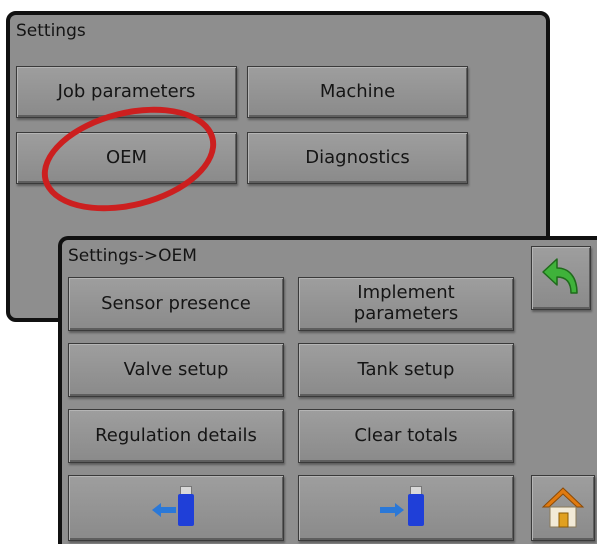 The width and height of the screenshot is (597, 544). What do you see at coordinates (406, 293) in the screenshot?
I see `button-label-line1: Implement` at bounding box center [406, 293].